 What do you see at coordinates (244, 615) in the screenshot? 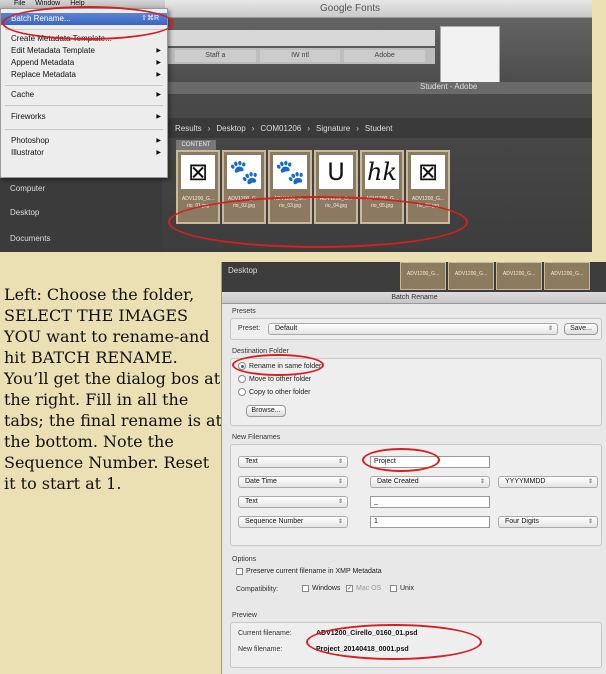
I see `preview-header: Preview` at bounding box center [244, 615].